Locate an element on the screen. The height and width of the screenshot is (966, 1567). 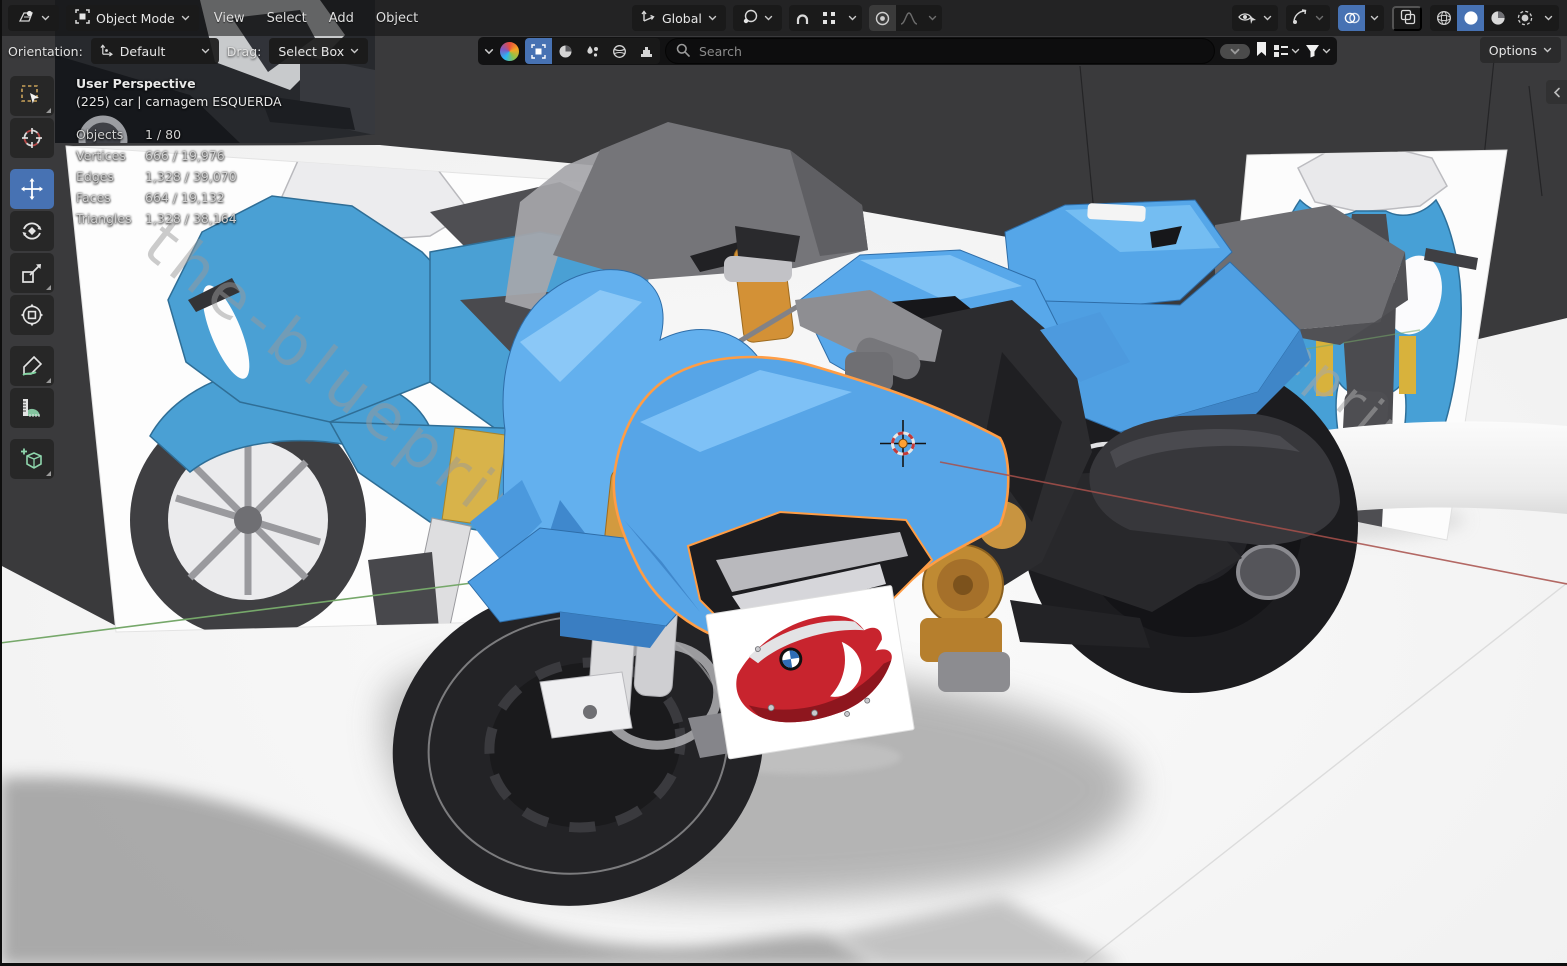
options-label: Options is located at coordinates (1512, 50).